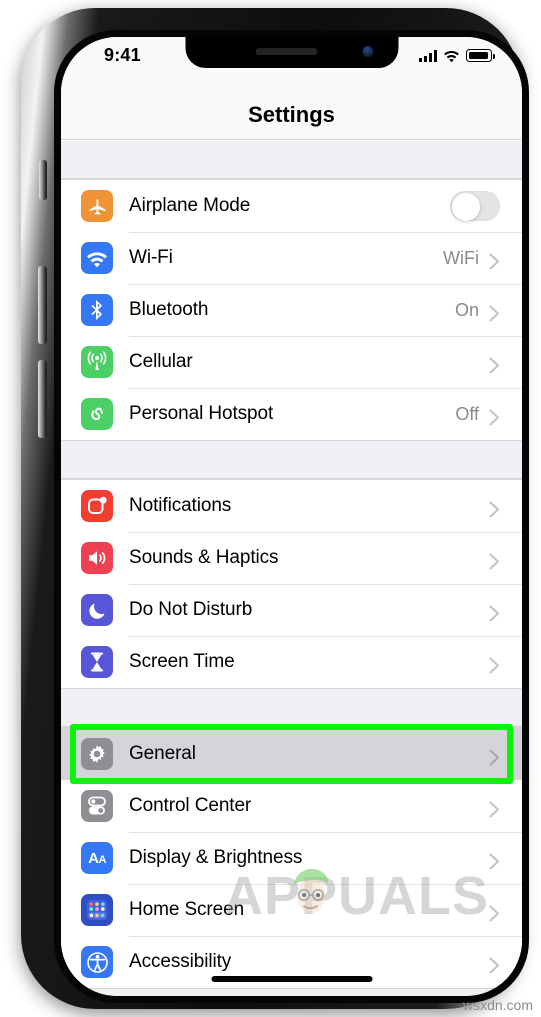 The image size is (541, 1017). I want to click on settings-row-control-center: Control Center, so click(291, 806).